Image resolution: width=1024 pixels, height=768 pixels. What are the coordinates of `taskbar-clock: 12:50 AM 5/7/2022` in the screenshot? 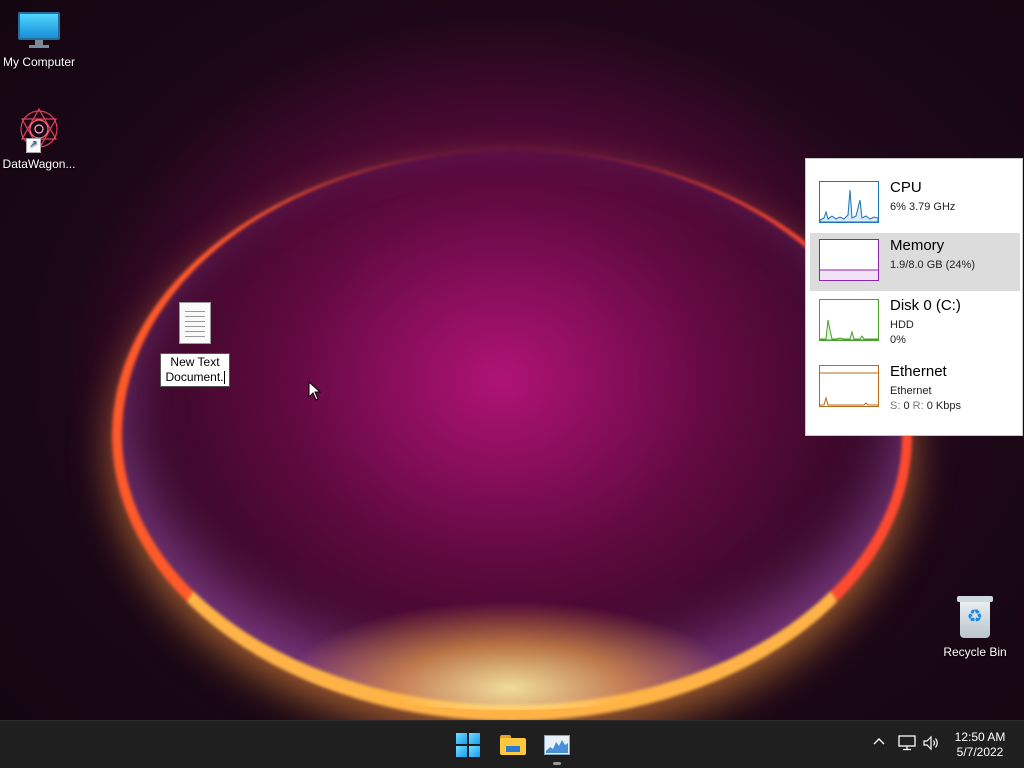 It's located at (980, 745).